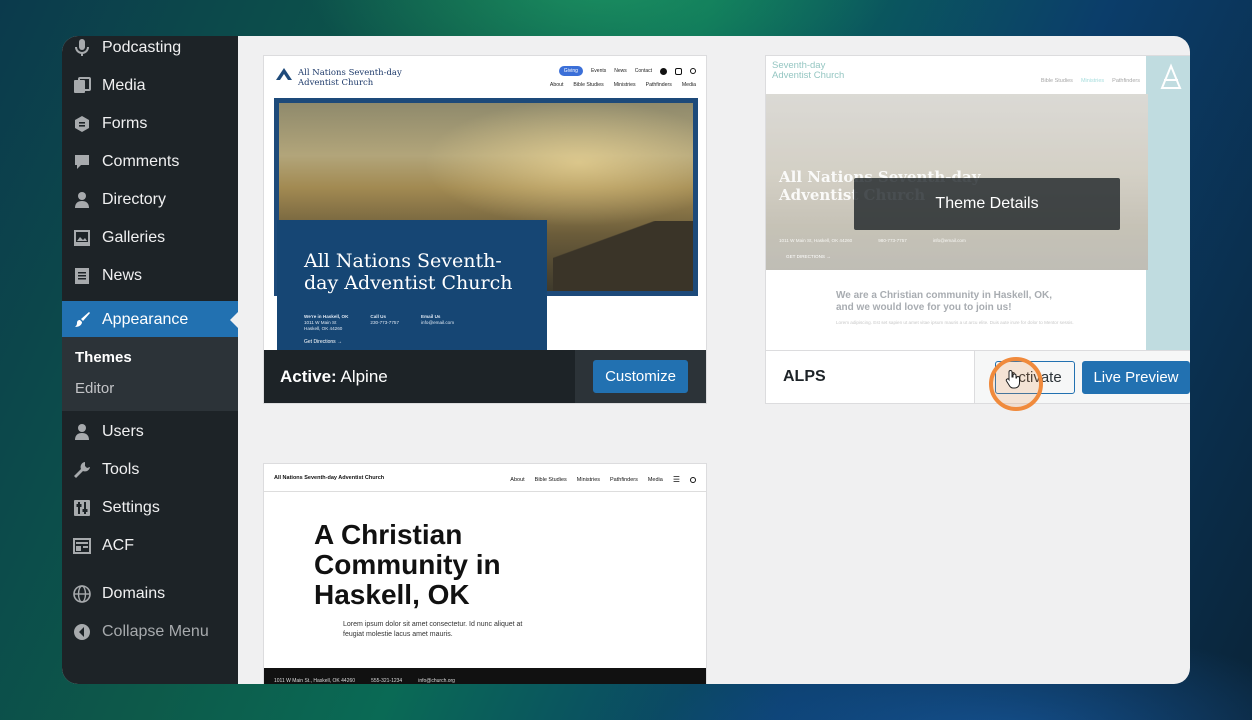 The width and height of the screenshot is (1252, 720). I want to click on document-icon, so click(82, 276).